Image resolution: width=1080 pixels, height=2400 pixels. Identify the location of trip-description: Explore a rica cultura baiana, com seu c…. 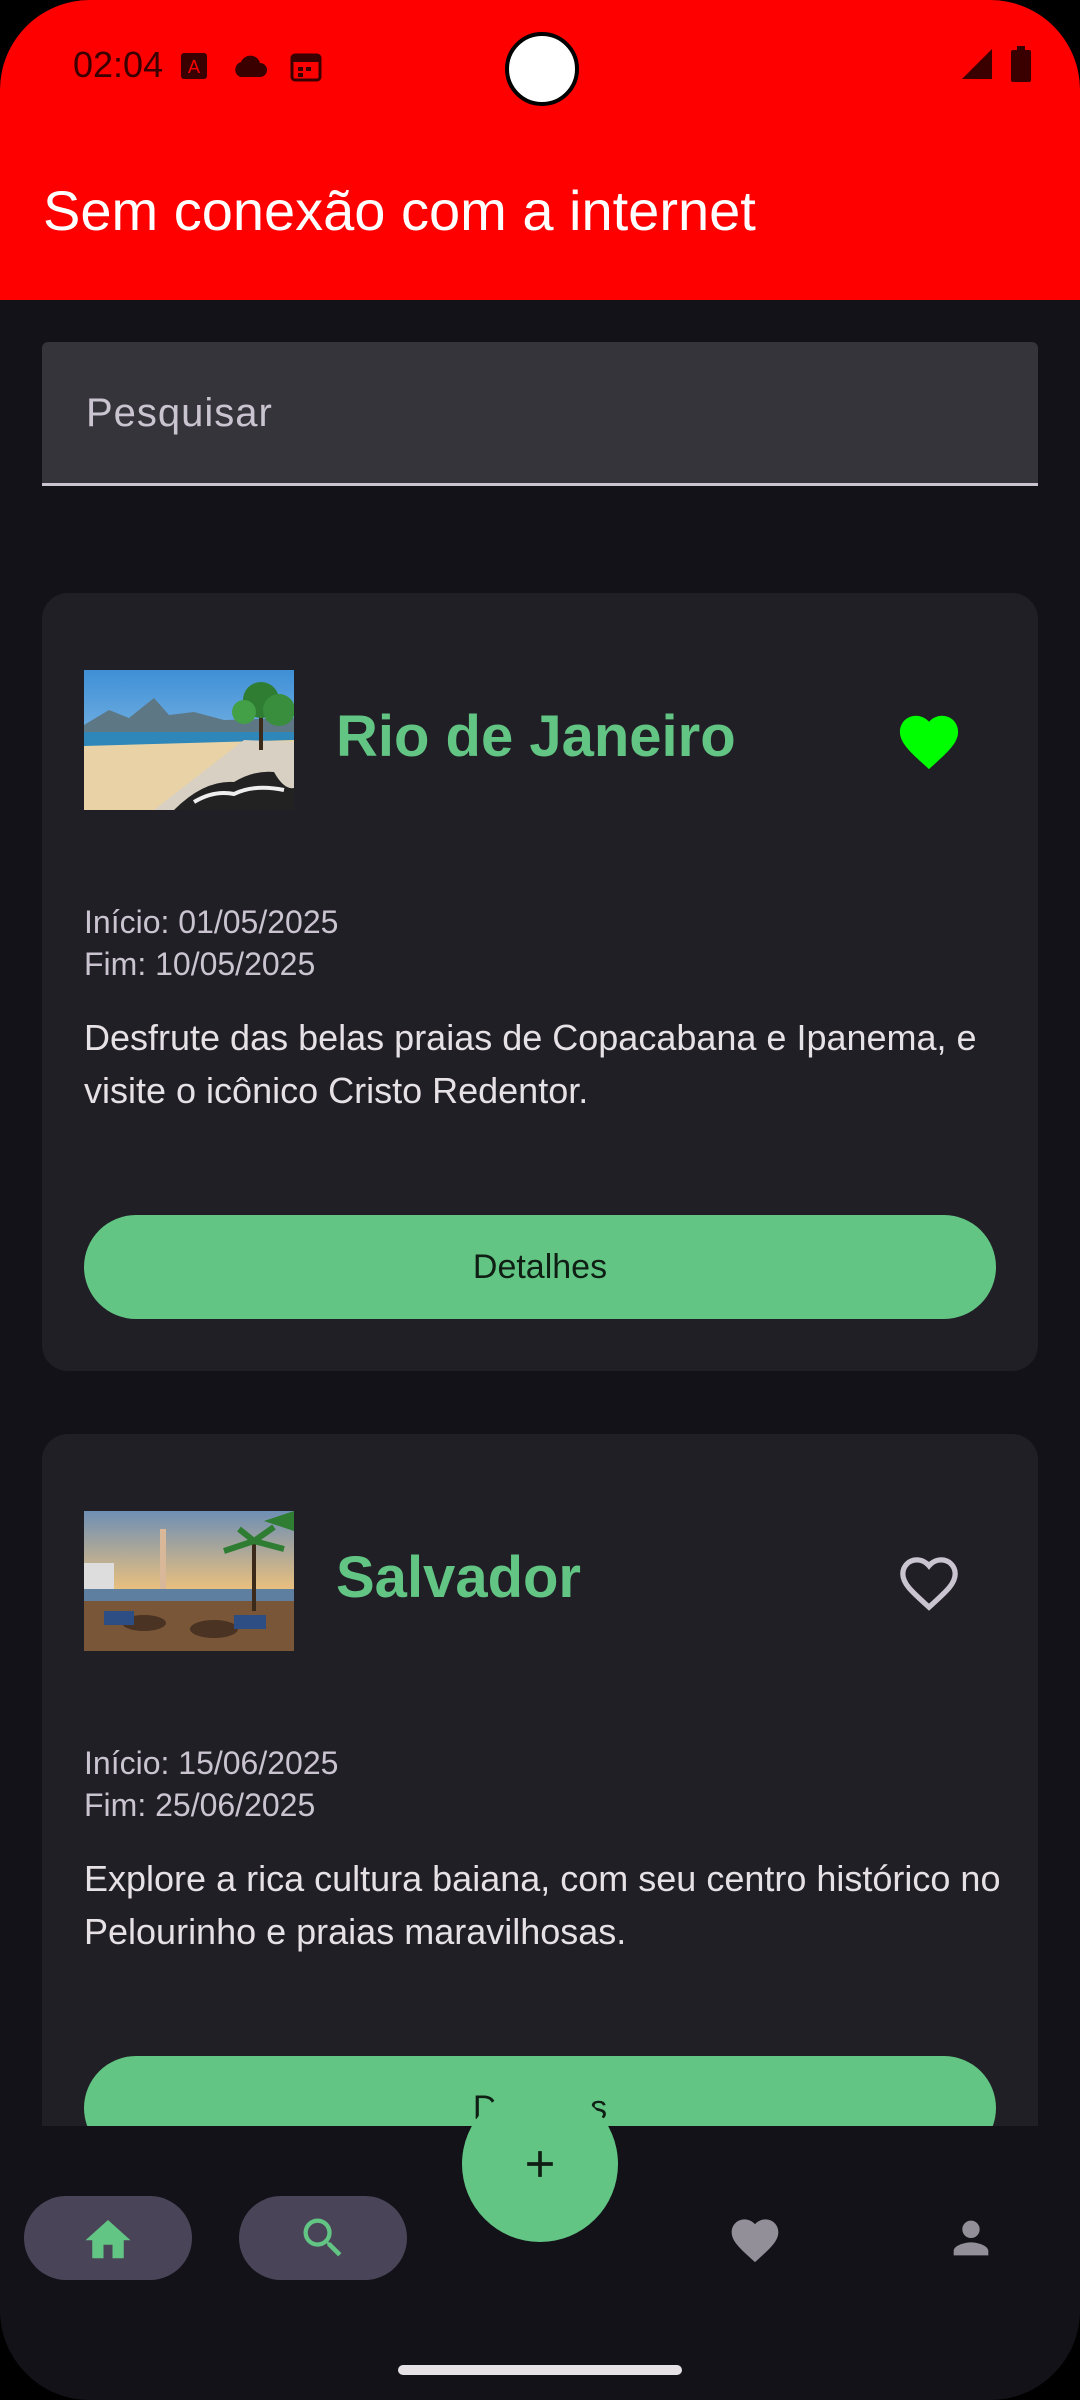
(542, 1905).